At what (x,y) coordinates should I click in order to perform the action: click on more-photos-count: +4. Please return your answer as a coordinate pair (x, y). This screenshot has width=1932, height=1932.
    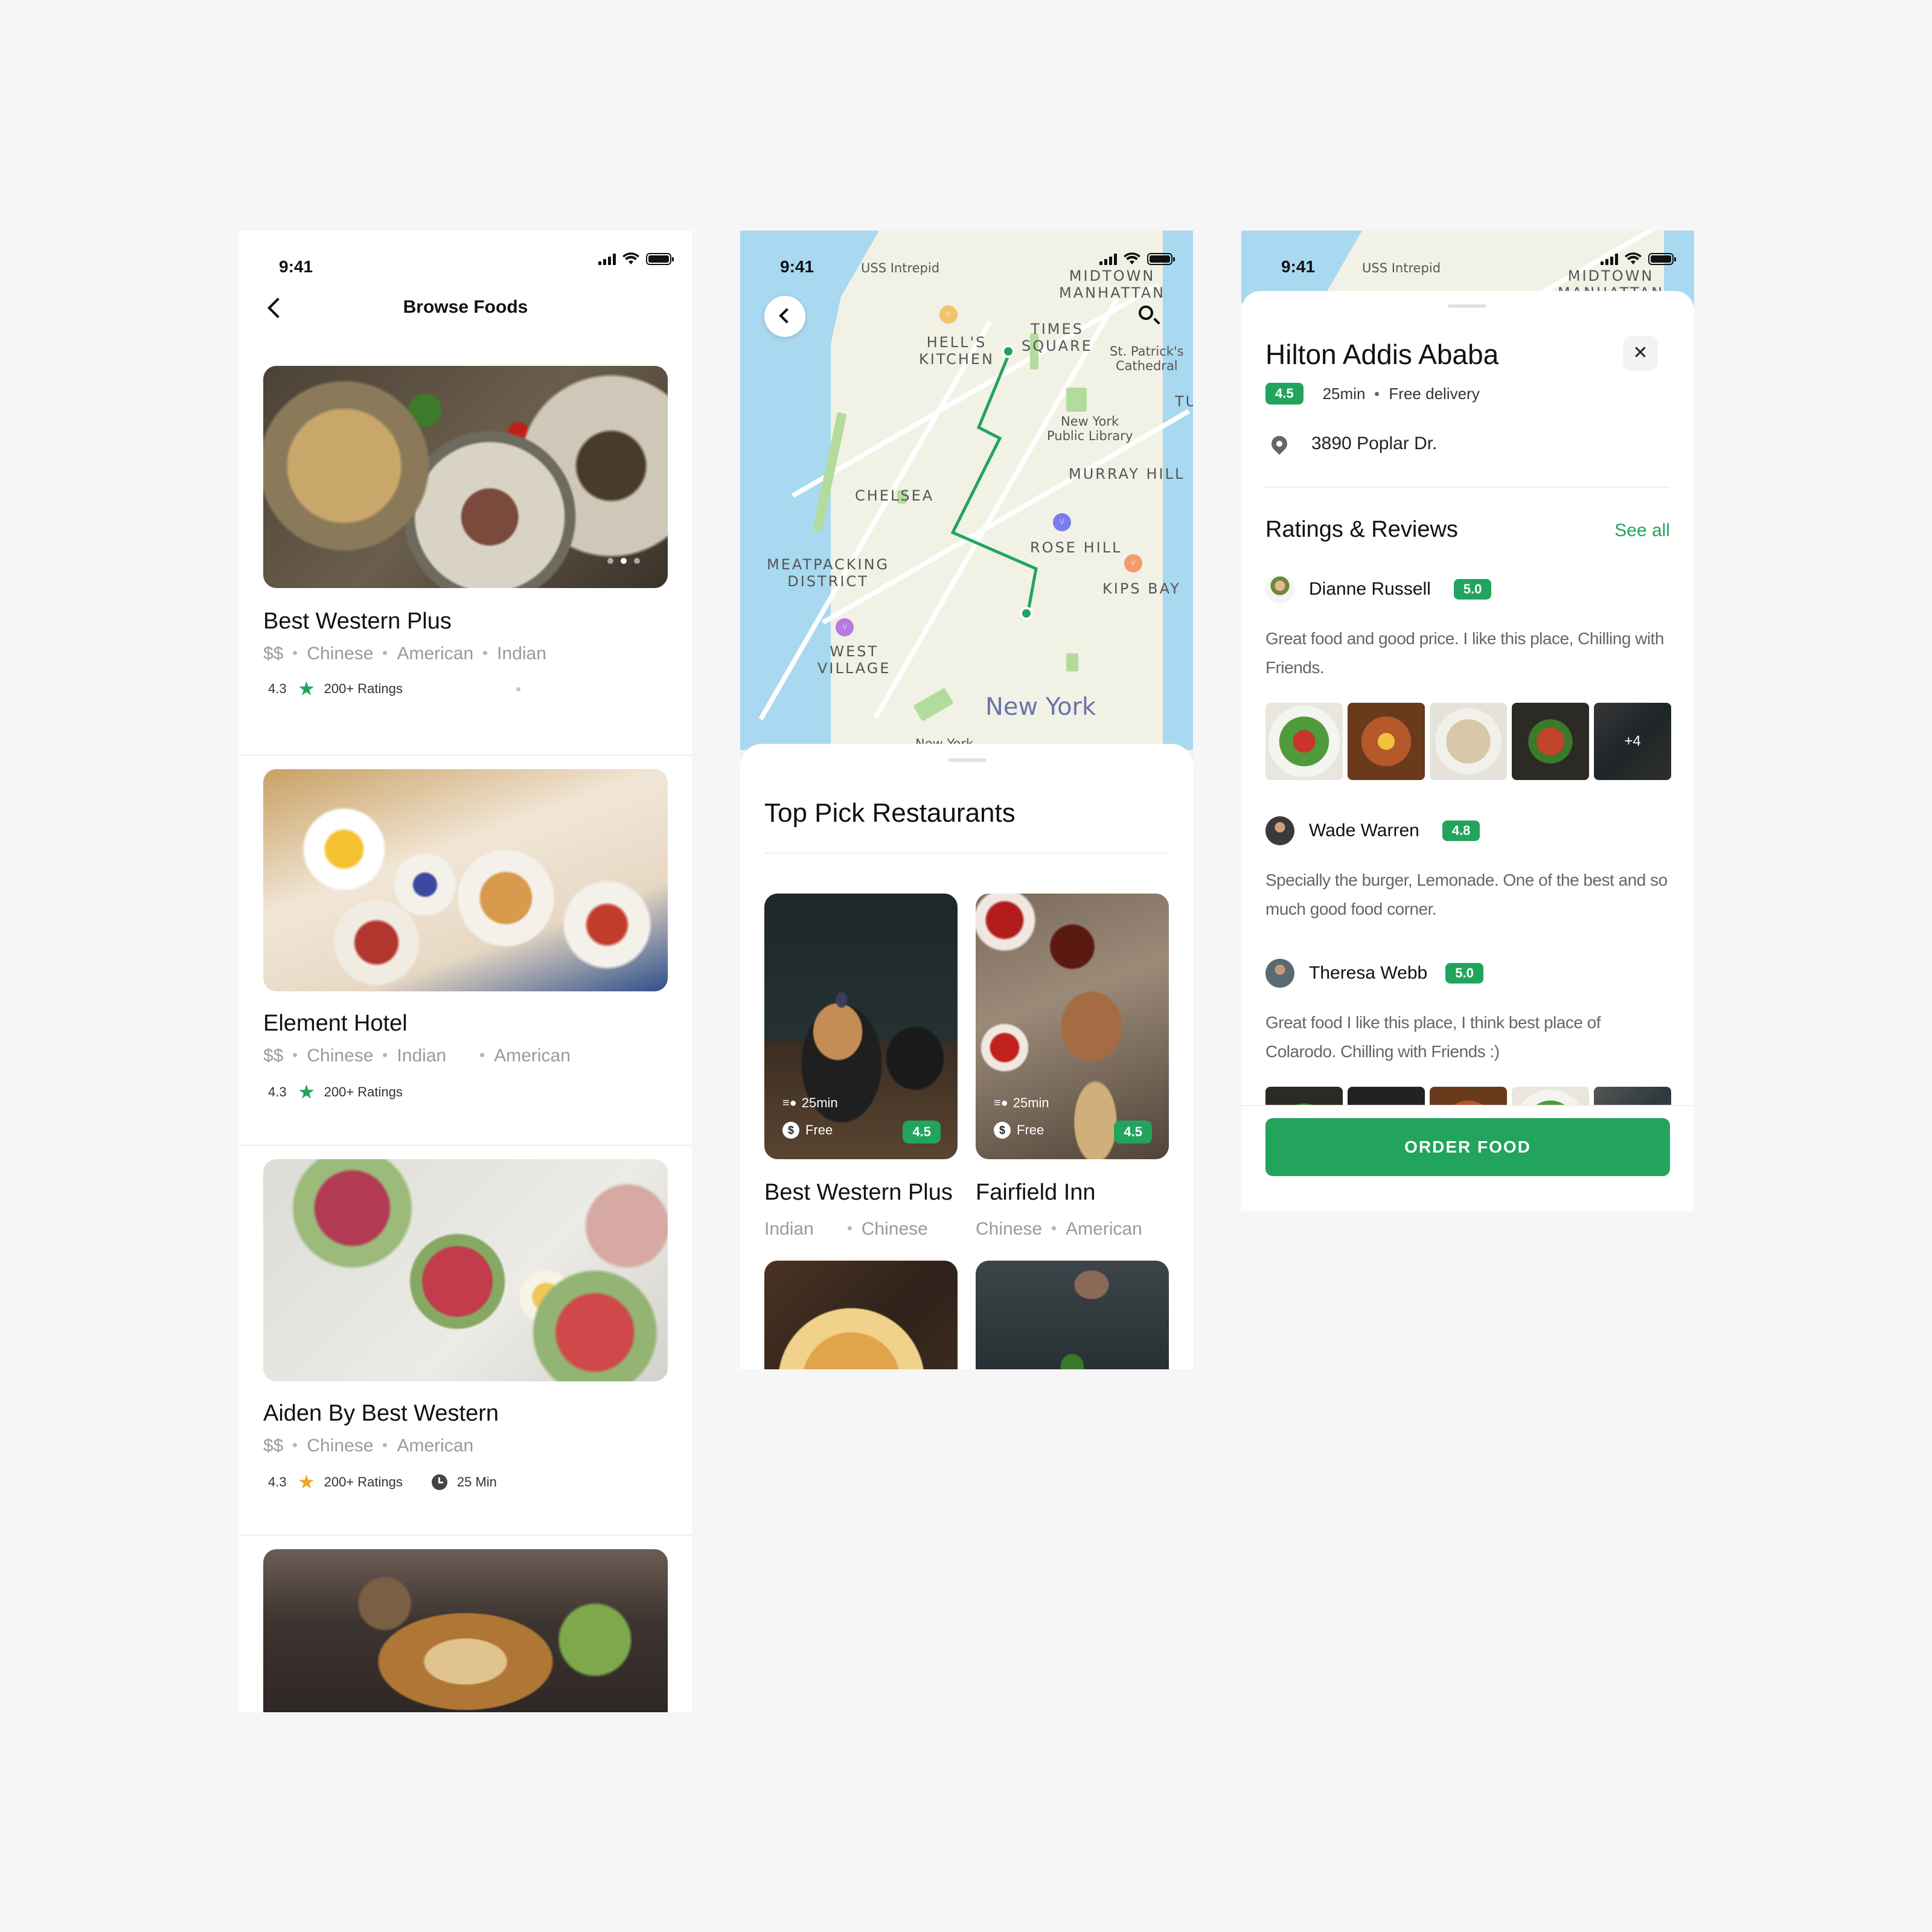
    Looking at the image, I should click on (1632, 741).